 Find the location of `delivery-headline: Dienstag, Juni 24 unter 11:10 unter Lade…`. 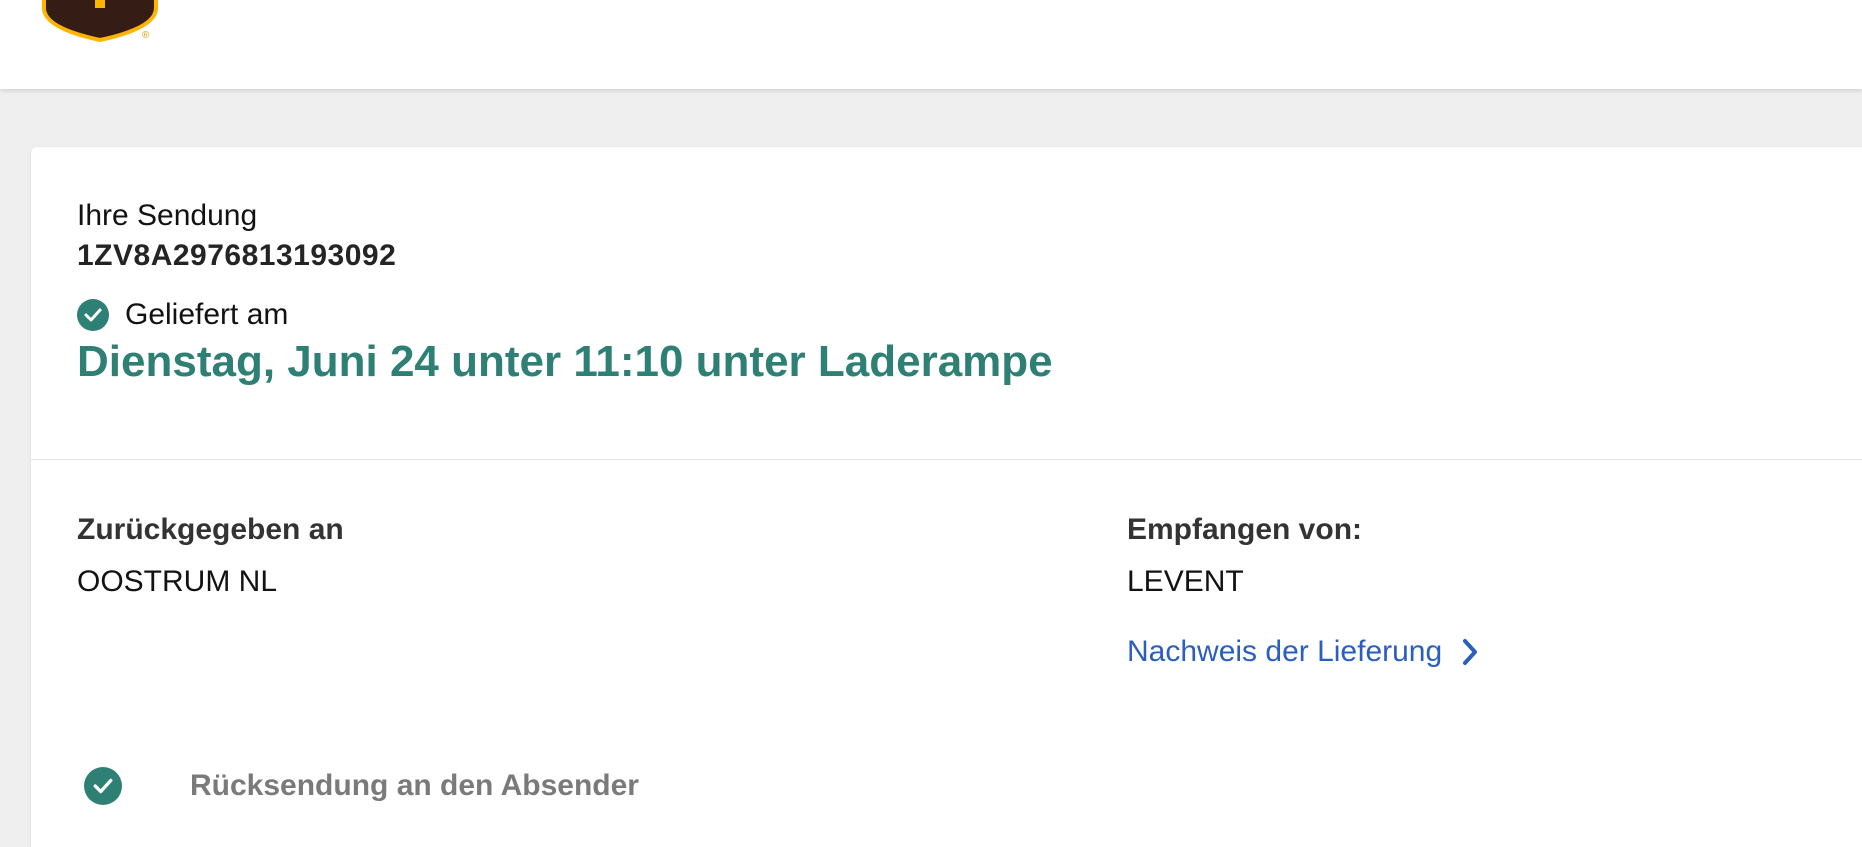

delivery-headline: Dienstag, Juni 24 unter 11:10 unter Lade… is located at coordinates (565, 361).